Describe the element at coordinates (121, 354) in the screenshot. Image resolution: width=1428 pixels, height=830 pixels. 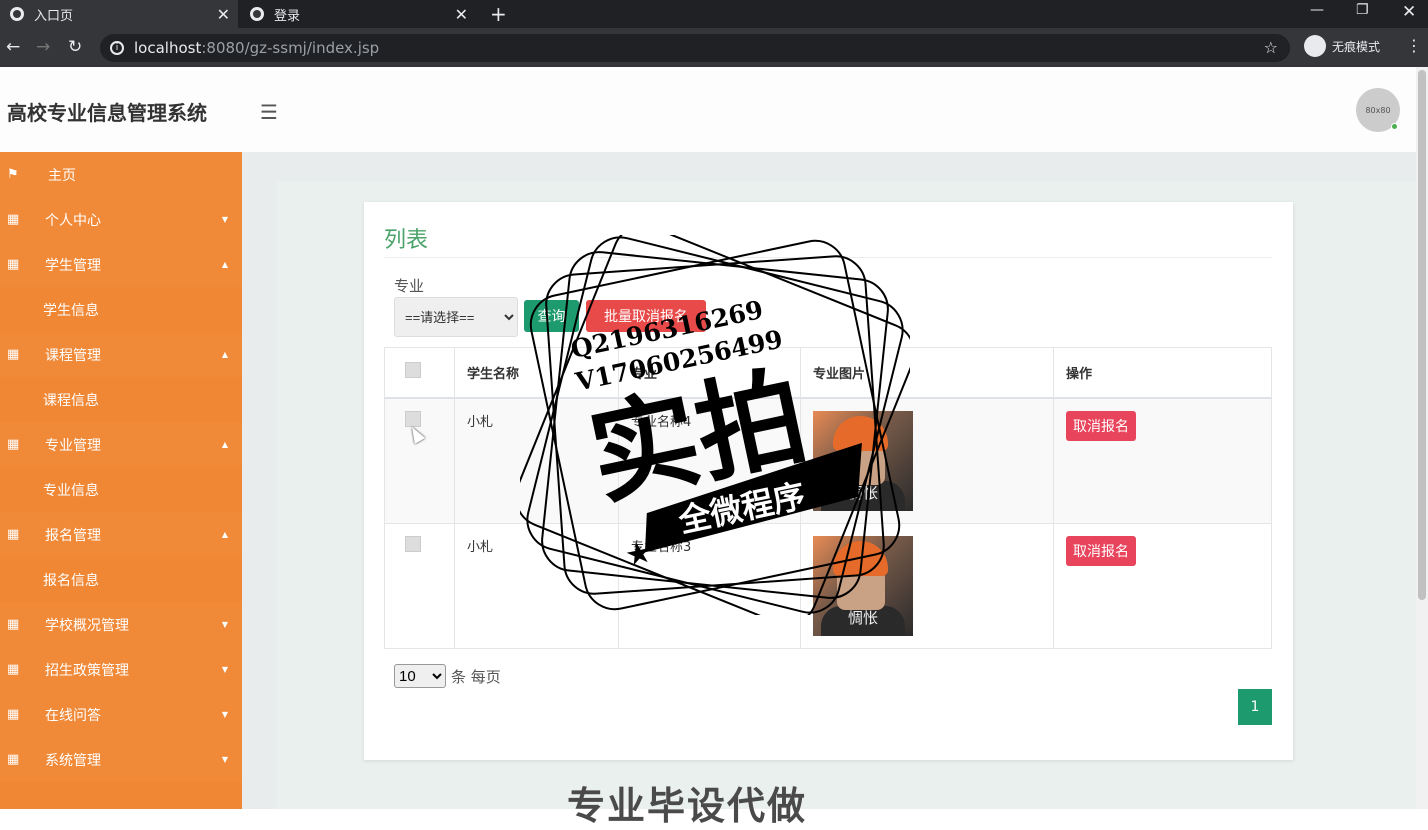
I see `sidebar-item: ▦ 课程管理 ▲` at that location.